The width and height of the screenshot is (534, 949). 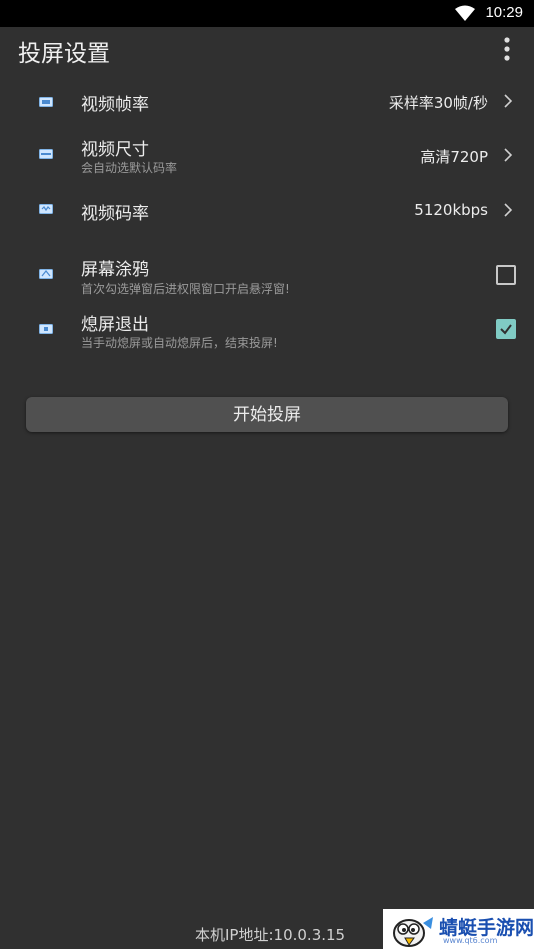 I want to click on setting-video-size-label: 视频尺寸, so click(x=115, y=150).